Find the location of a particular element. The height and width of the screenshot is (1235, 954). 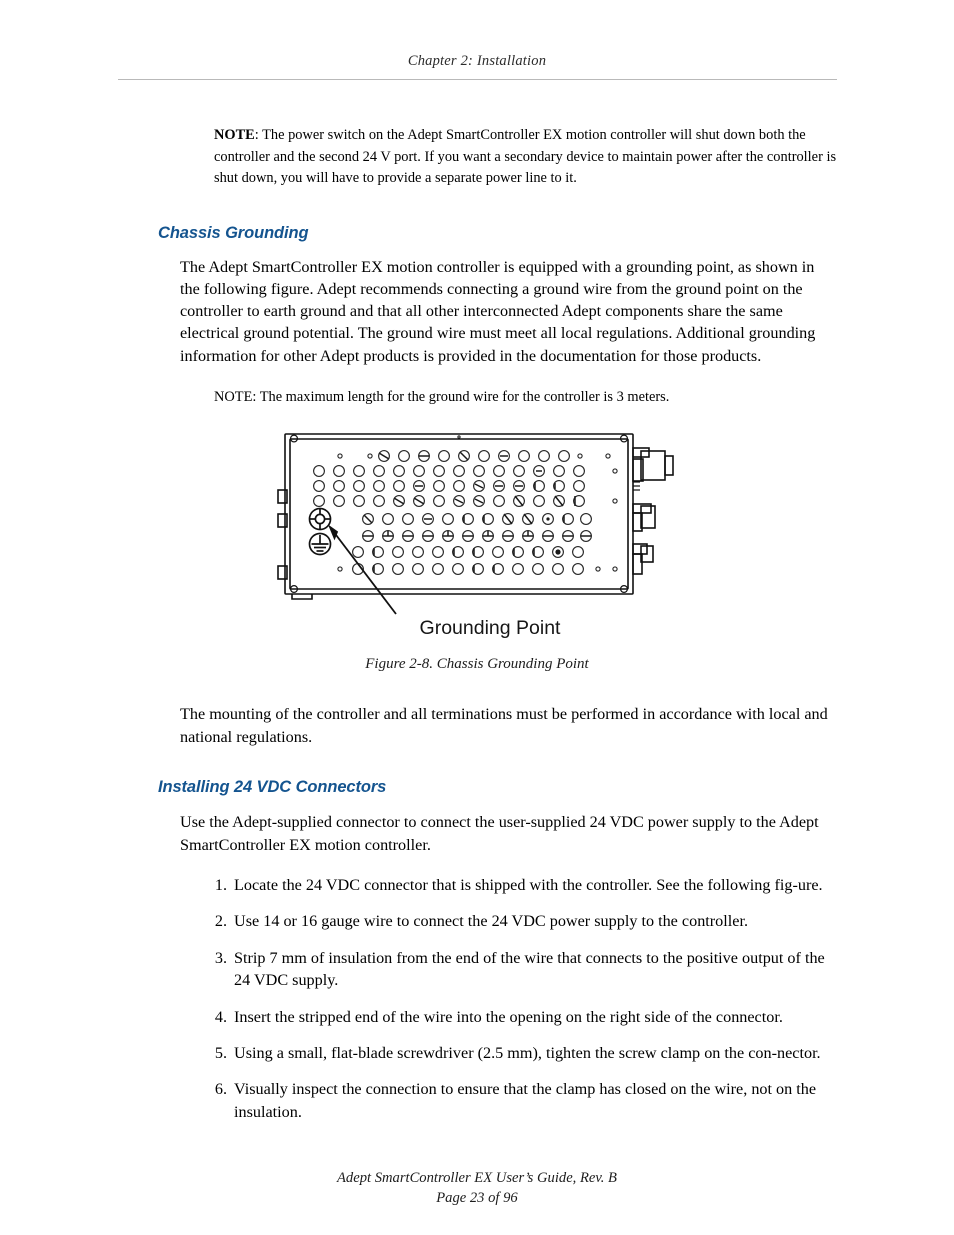

controller-rear-panel-drawing is located at coordinates (477, 521).